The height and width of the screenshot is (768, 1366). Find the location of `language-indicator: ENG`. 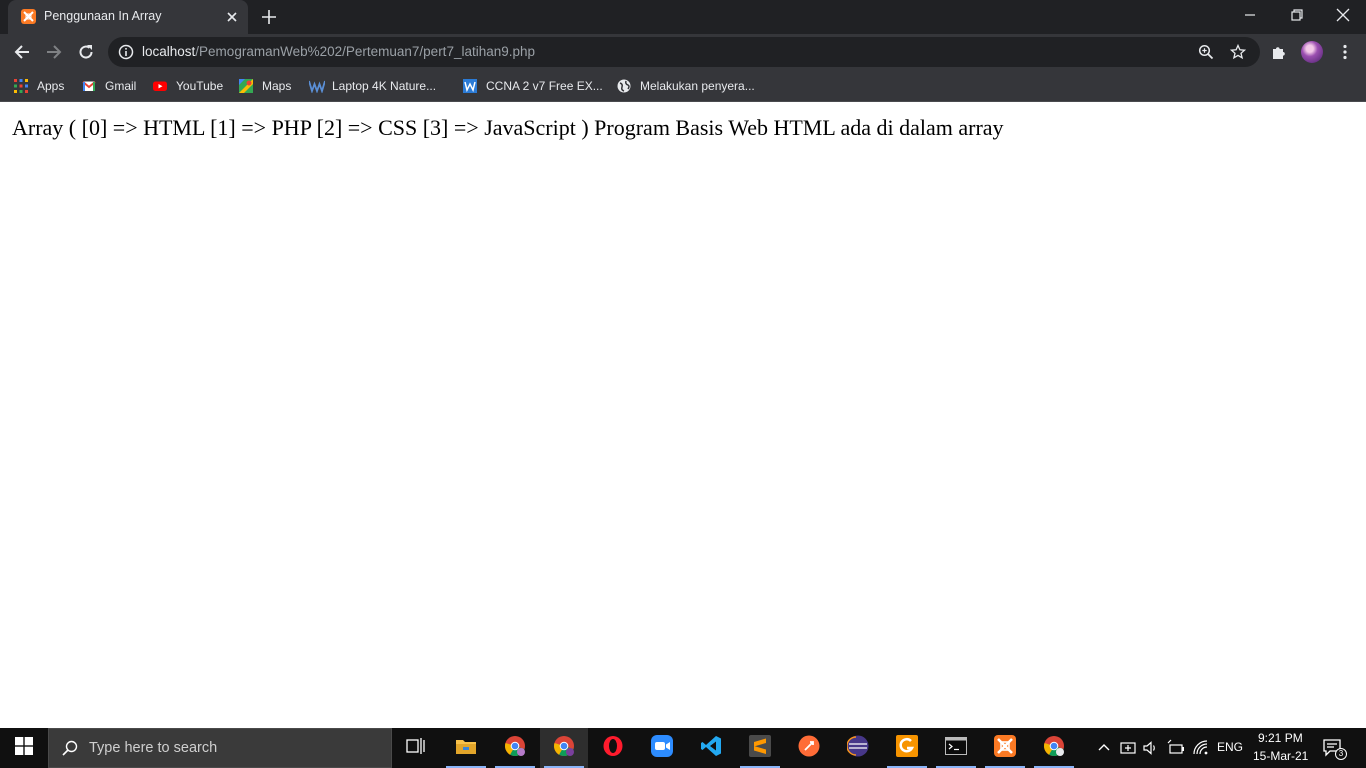

language-indicator: ENG is located at coordinates (1230, 747).